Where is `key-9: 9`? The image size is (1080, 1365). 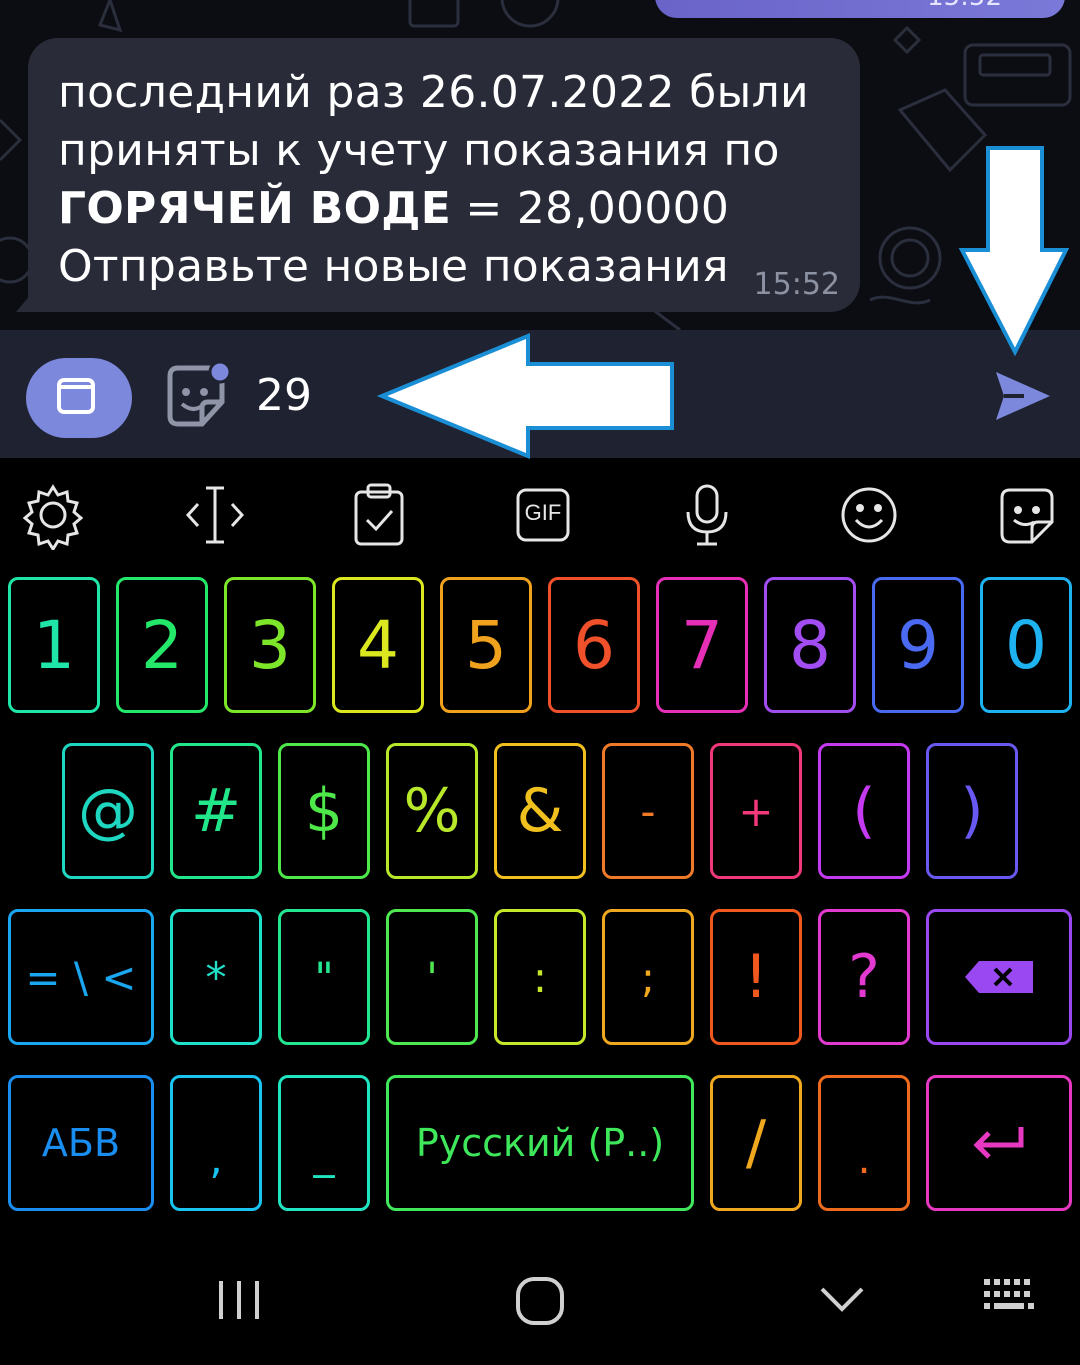
key-9: 9 is located at coordinates (918, 645).